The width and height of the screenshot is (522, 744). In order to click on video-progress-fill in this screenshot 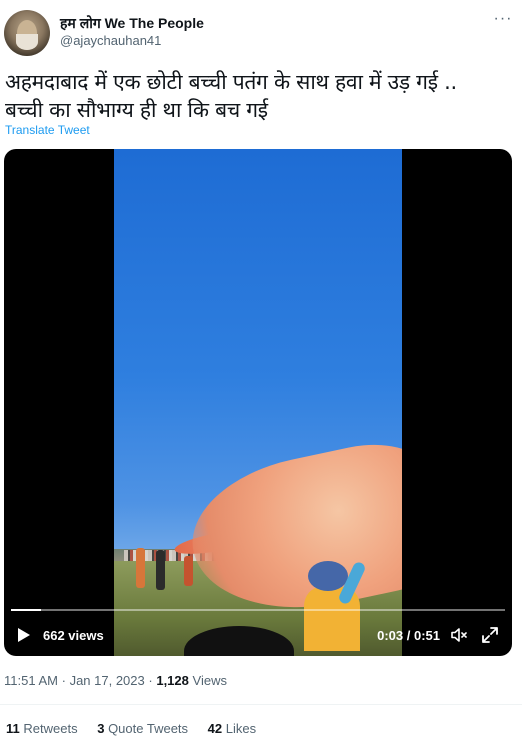, I will do `click(26, 610)`.